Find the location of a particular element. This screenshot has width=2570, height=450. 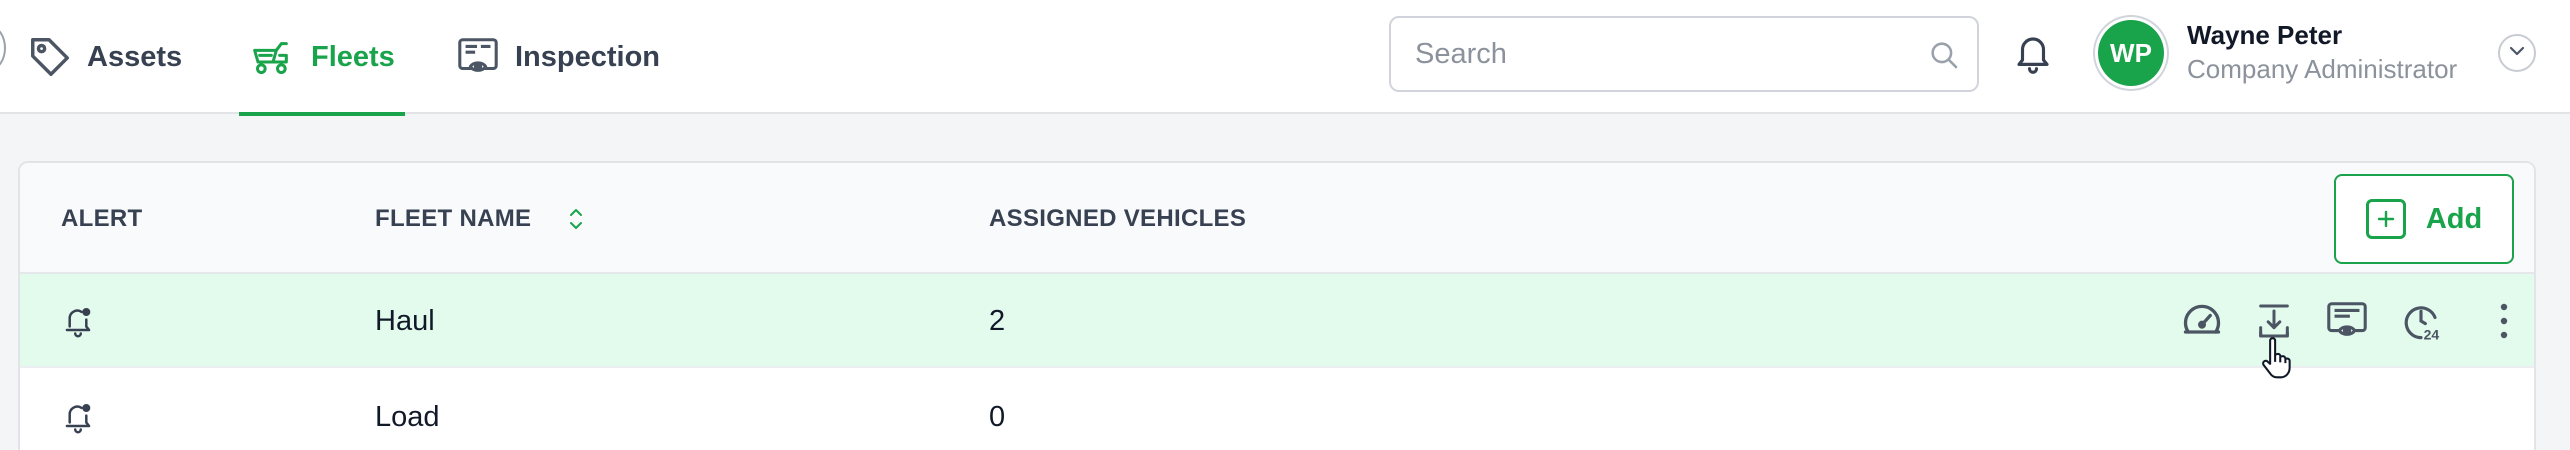

search-icon is located at coordinates (1944, 57).